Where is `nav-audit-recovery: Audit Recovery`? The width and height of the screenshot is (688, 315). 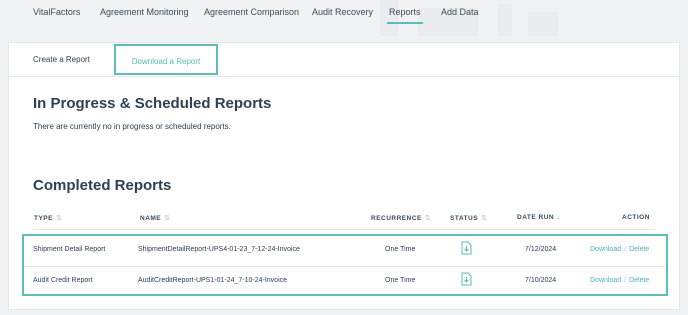
nav-audit-recovery: Audit Recovery is located at coordinates (342, 12).